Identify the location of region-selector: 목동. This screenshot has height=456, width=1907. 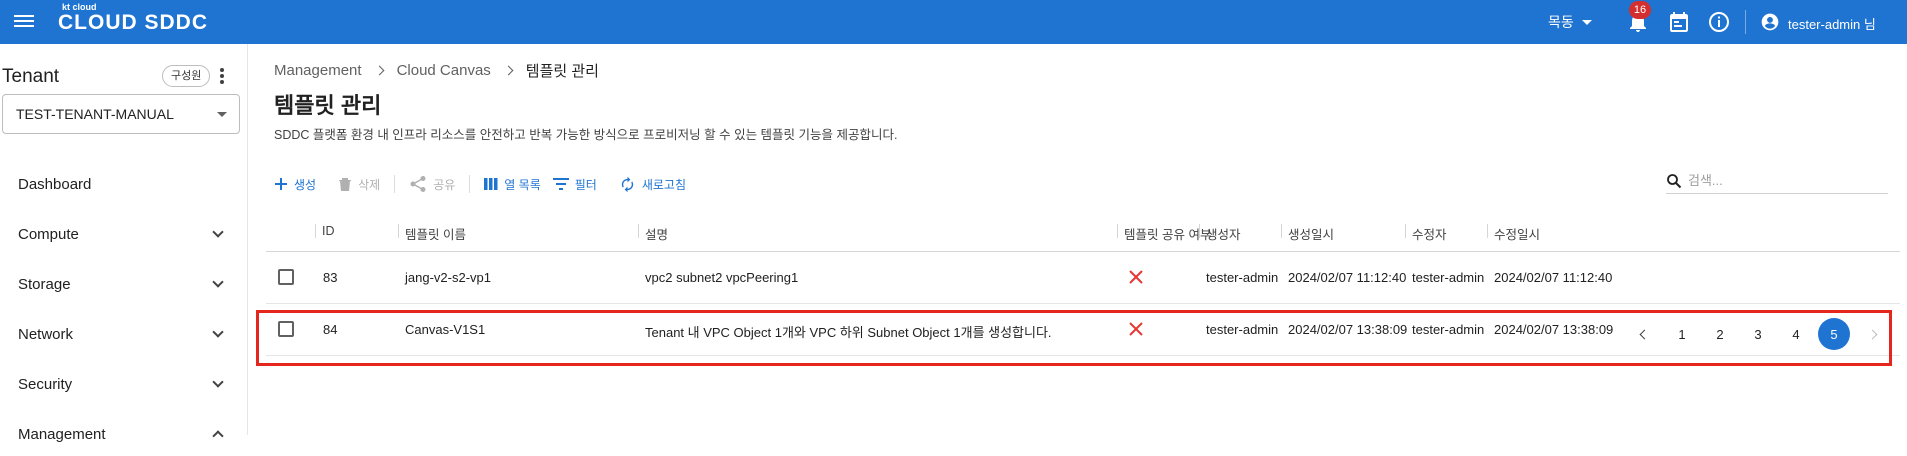
(1570, 22).